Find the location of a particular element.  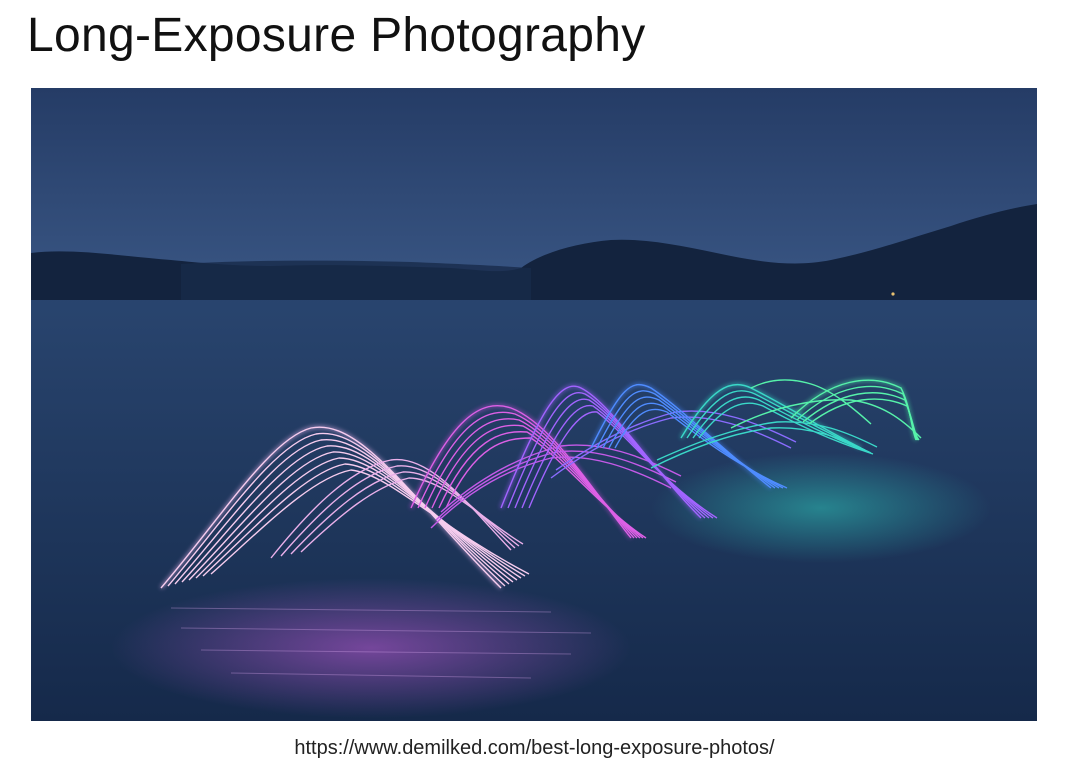

slide-title: Long-Exposure Photography is located at coordinates (336, 35).